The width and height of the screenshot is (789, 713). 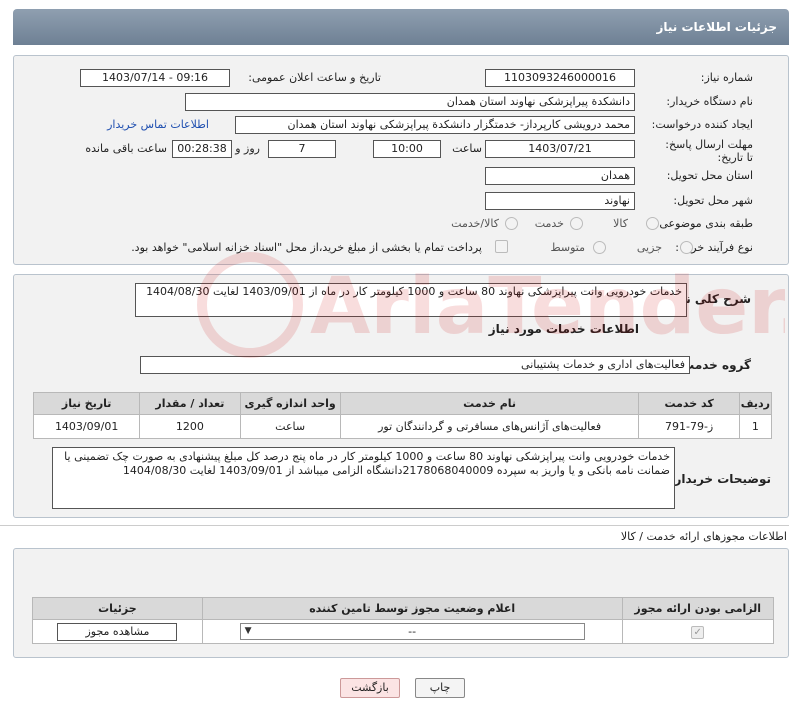 What do you see at coordinates (158, 124) in the screenshot?
I see `contact-info-link: اطلاعات تماس خریدار` at bounding box center [158, 124].